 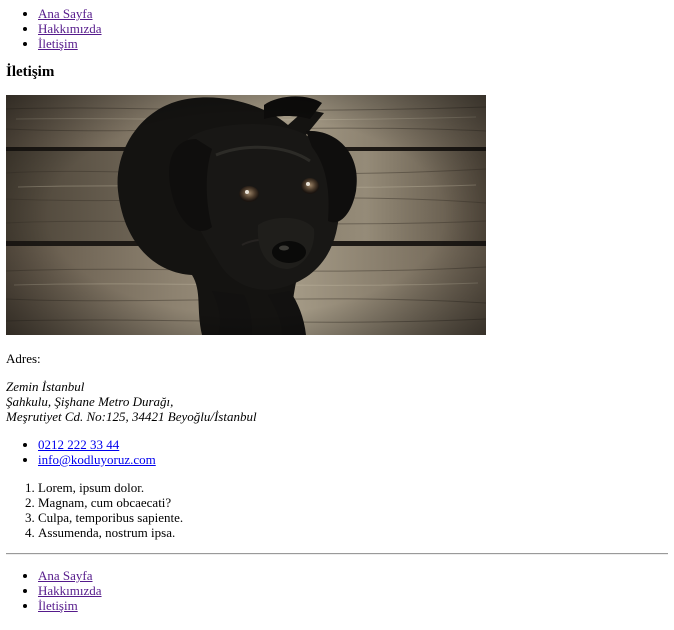 What do you see at coordinates (90, 401) in the screenshot?
I see `address-line-2: Şahkulu, Şişhane Metro Durağı,` at bounding box center [90, 401].